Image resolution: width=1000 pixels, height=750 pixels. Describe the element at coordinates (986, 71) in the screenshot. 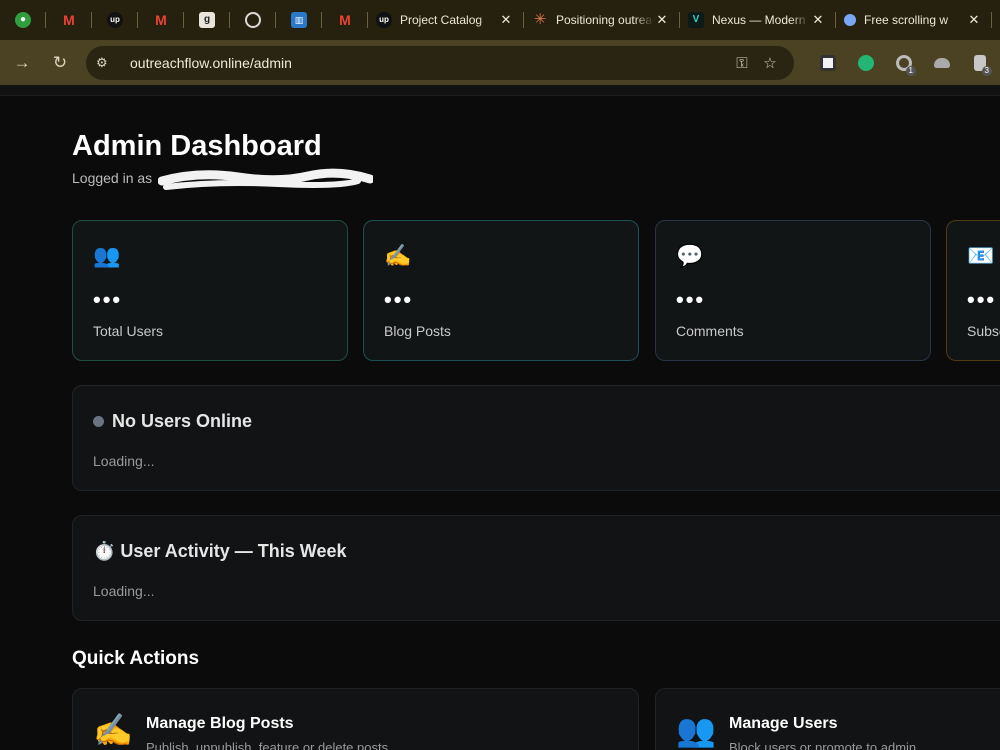

I see `extension-badge: 3` at that location.